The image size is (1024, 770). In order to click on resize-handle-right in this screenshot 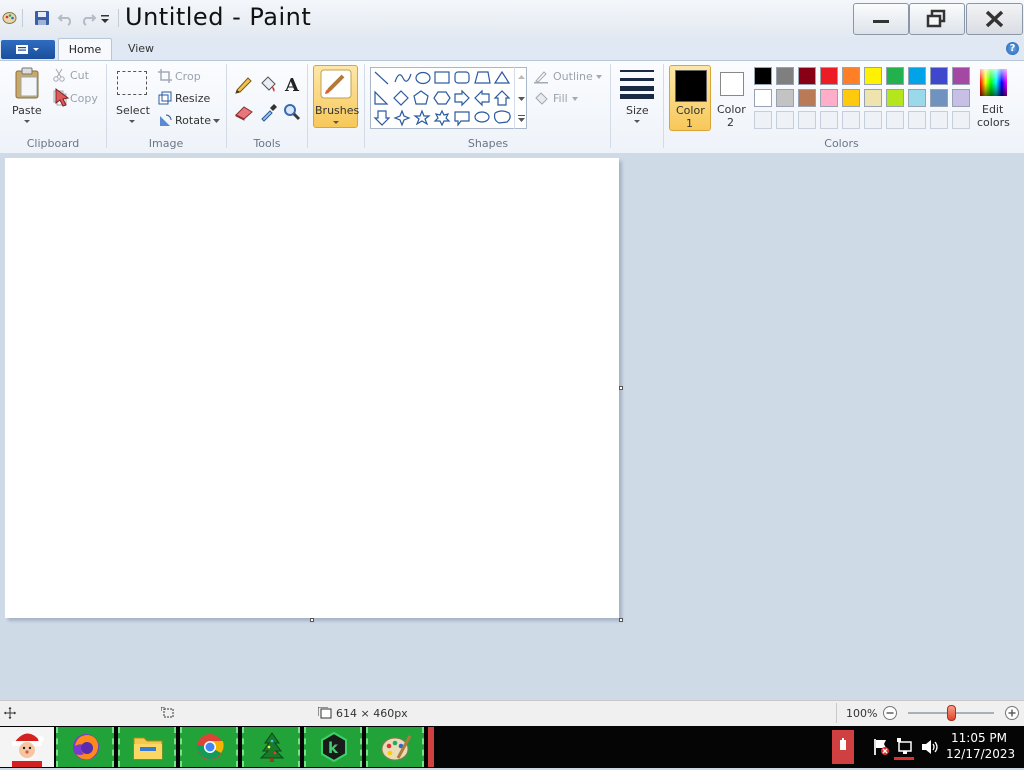, I will do `click(621, 388)`.